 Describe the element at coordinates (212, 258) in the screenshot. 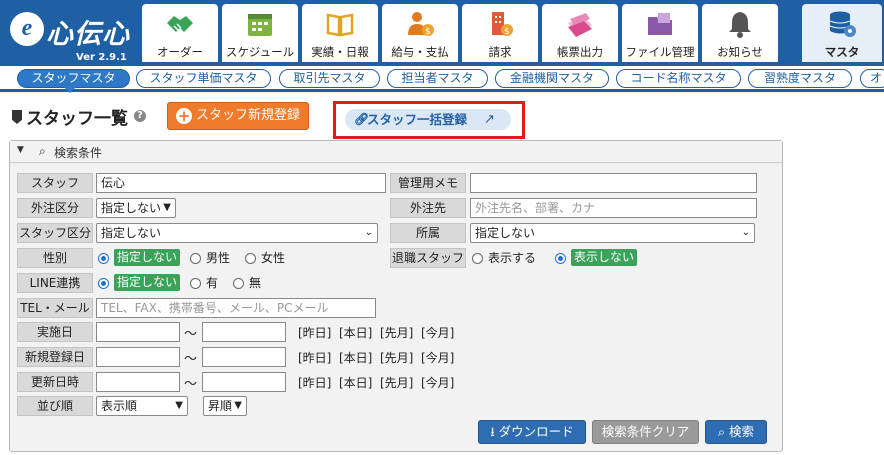

I see `gender-radio-male: 男性` at that location.